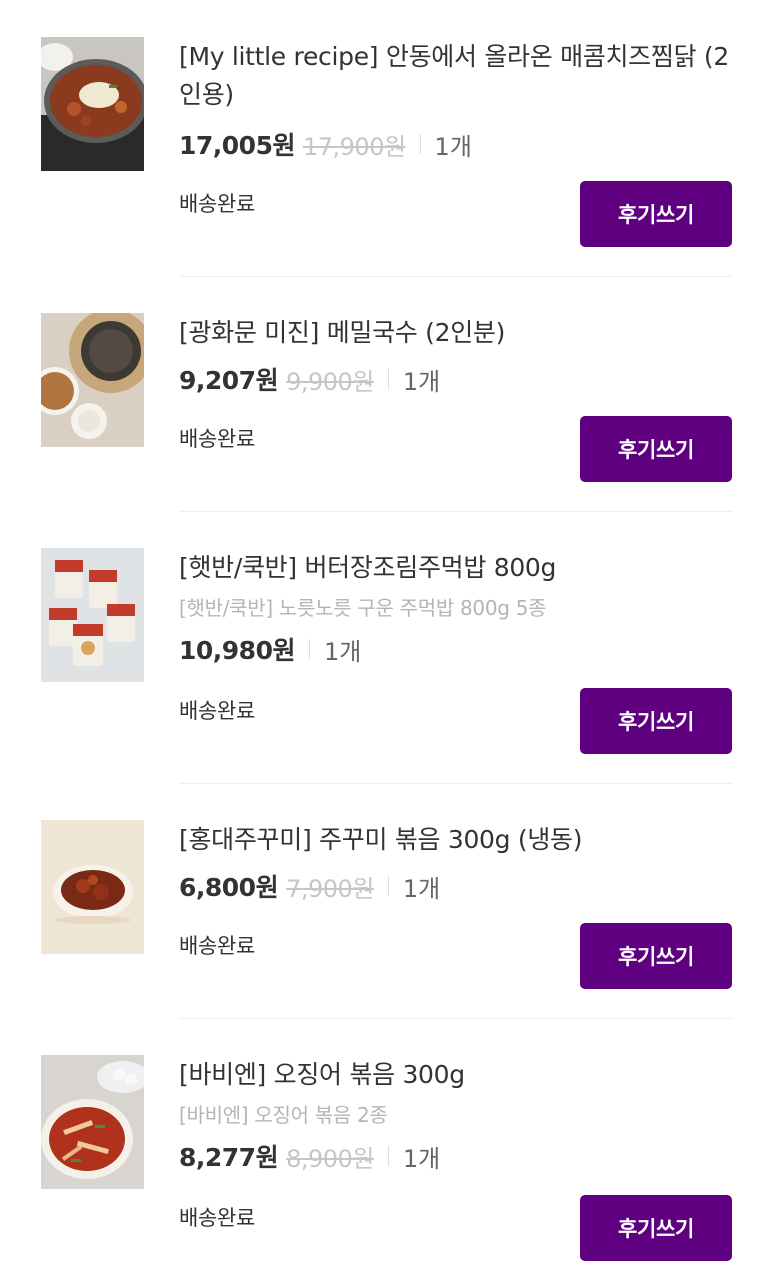 The width and height of the screenshot is (773, 1281). What do you see at coordinates (229, 380) in the screenshot?
I see `sale-price: 9,207원` at bounding box center [229, 380].